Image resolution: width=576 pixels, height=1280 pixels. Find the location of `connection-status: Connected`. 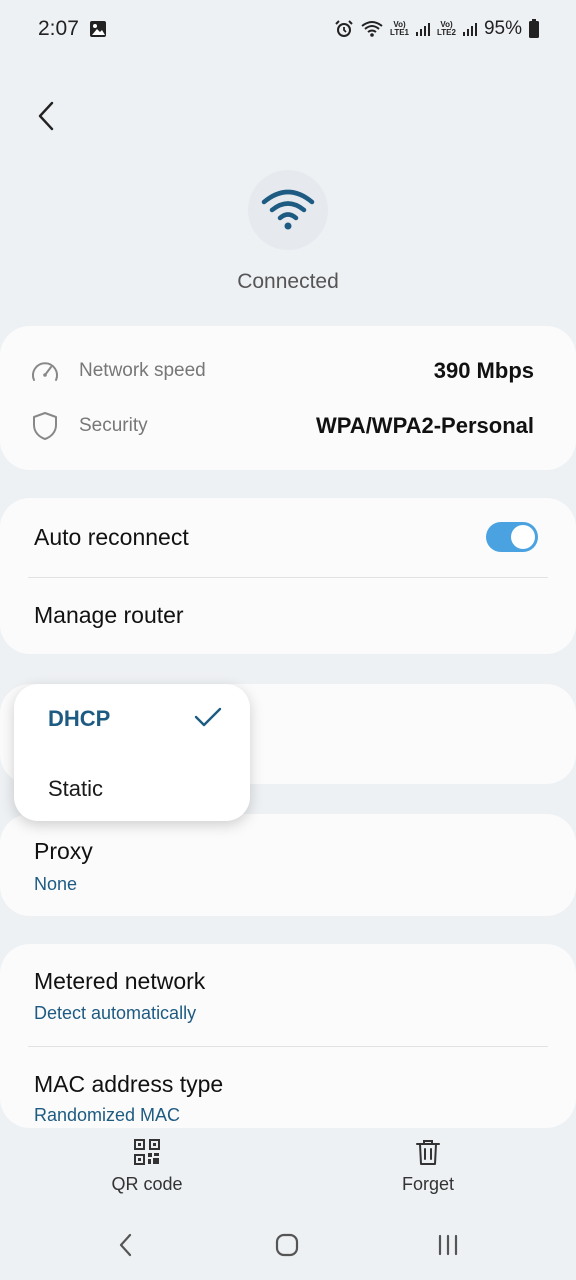

connection-status: Connected is located at coordinates (288, 281).